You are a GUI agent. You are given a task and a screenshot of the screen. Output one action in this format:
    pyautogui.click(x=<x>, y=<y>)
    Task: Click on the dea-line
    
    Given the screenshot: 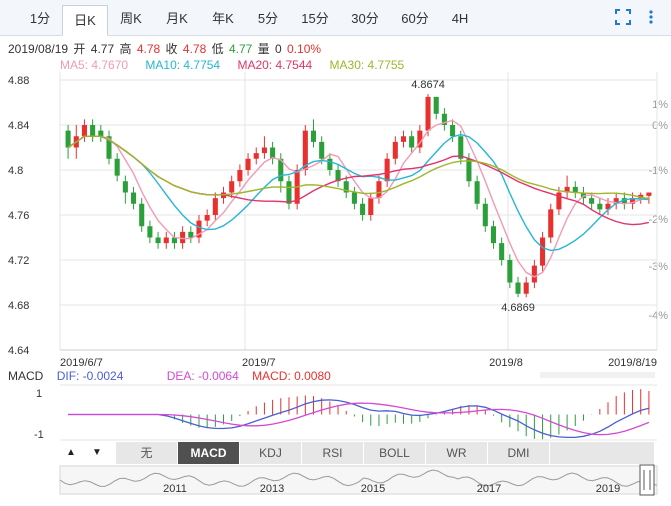 What is the action you would take?
    pyautogui.click(x=359, y=419)
    